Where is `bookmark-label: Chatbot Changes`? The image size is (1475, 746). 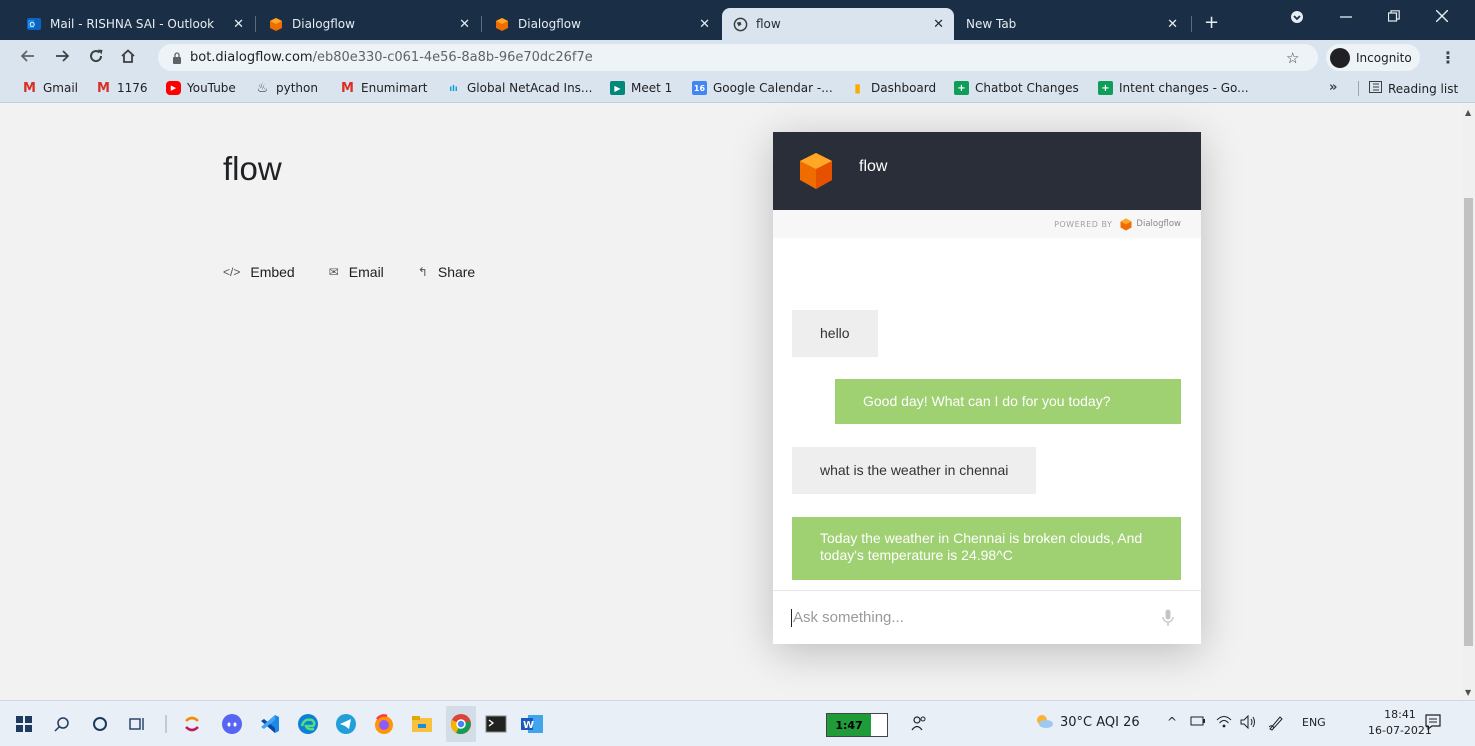
bookmark-label: Chatbot Changes is located at coordinates (1027, 88).